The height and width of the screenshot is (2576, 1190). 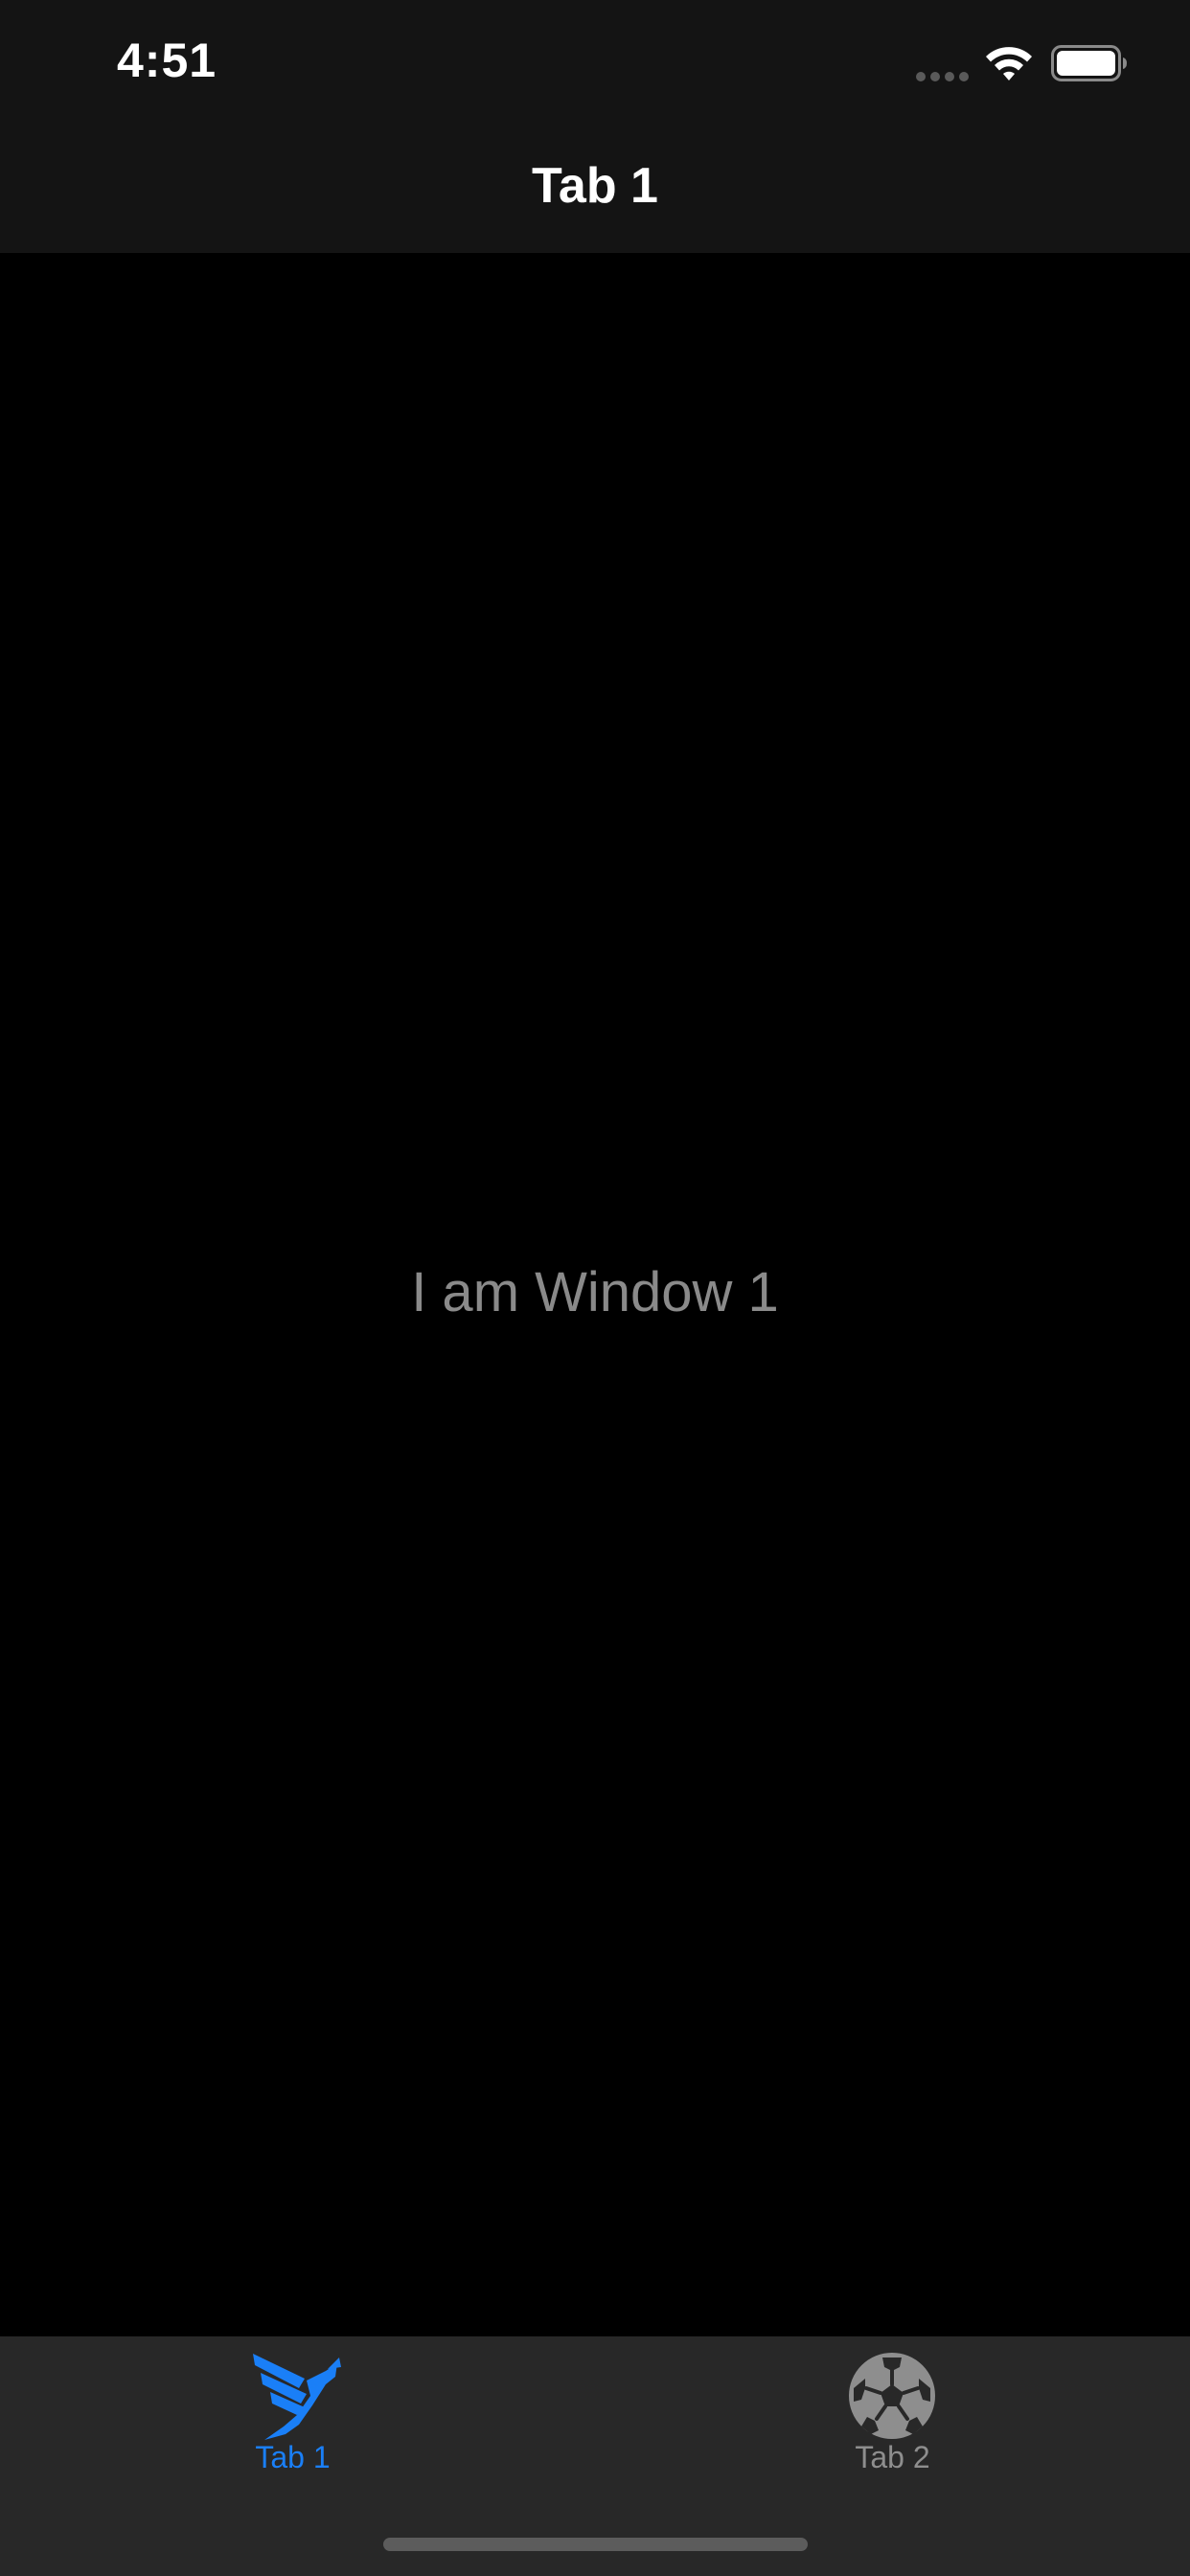 What do you see at coordinates (595, 63) in the screenshot?
I see `status-bar: 4:51` at bounding box center [595, 63].